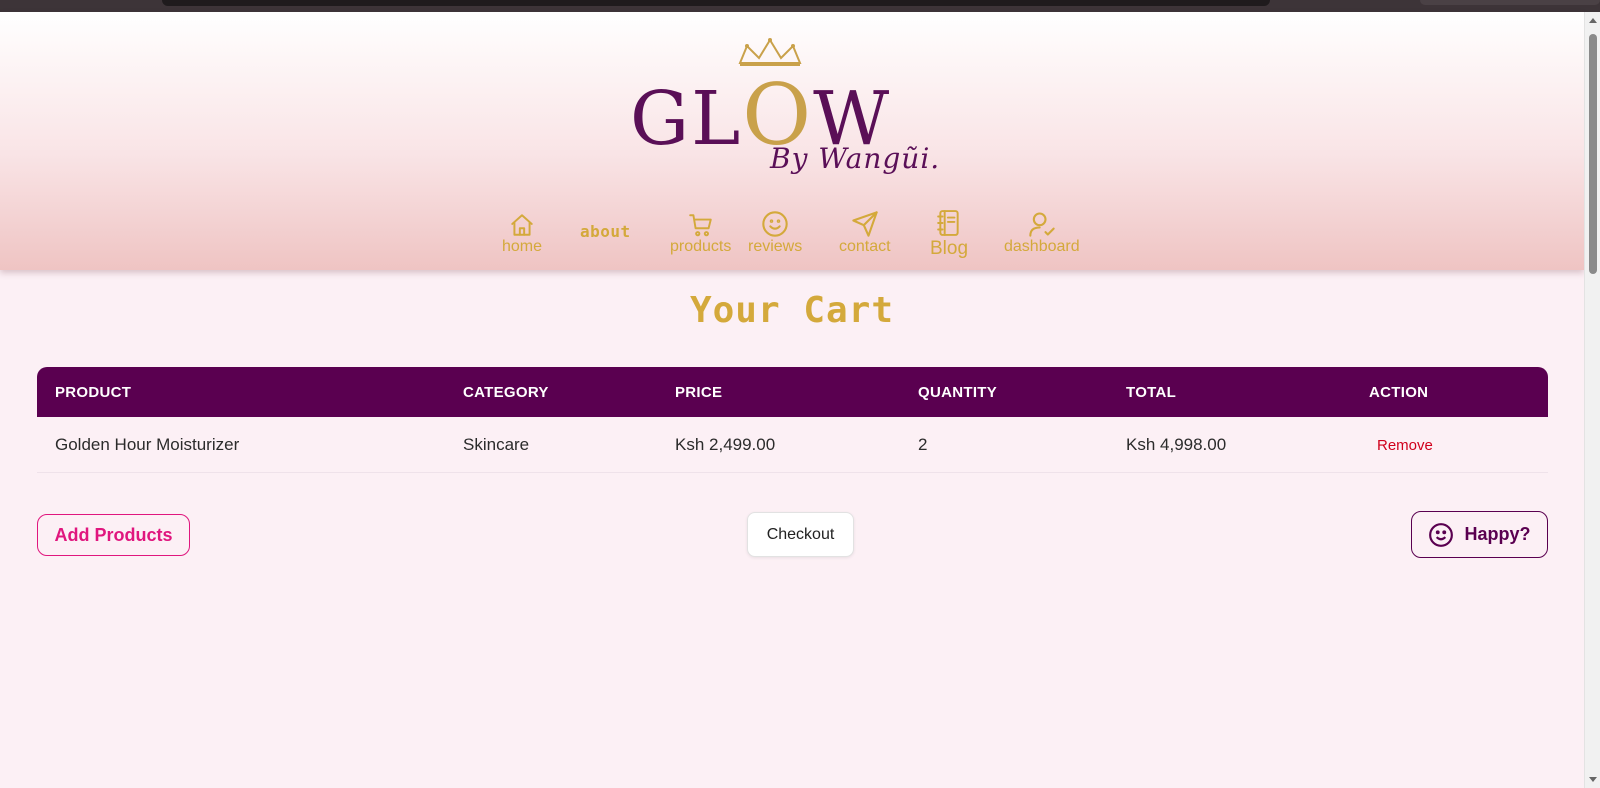  What do you see at coordinates (1042, 224) in the screenshot?
I see `user-check-icon` at bounding box center [1042, 224].